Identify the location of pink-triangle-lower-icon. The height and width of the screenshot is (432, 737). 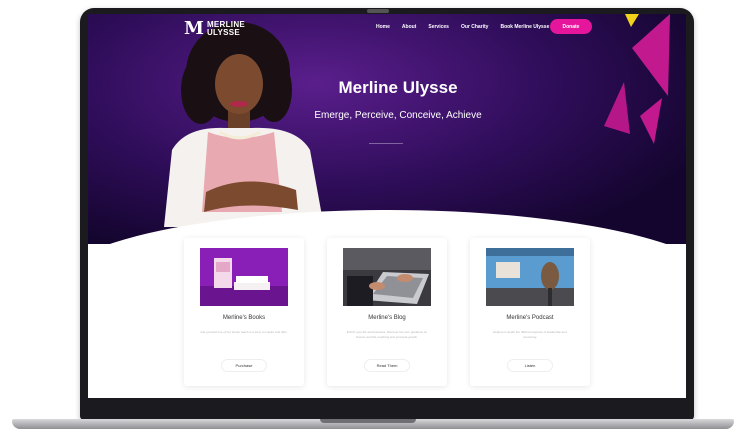
(651, 121).